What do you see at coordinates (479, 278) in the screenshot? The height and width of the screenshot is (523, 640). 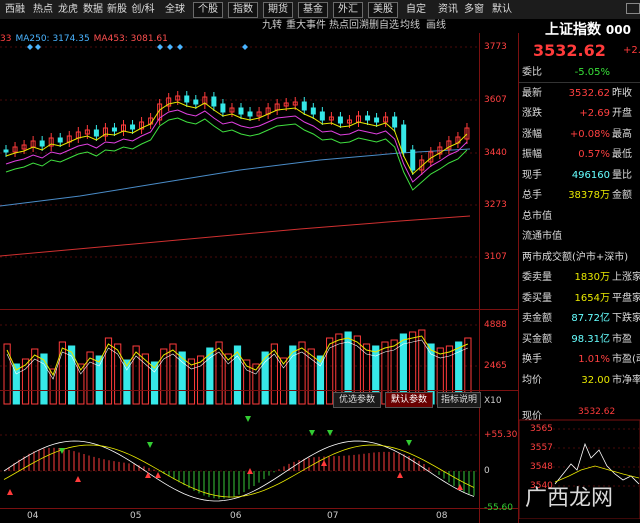 I see `axis-separator` at bounding box center [479, 278].